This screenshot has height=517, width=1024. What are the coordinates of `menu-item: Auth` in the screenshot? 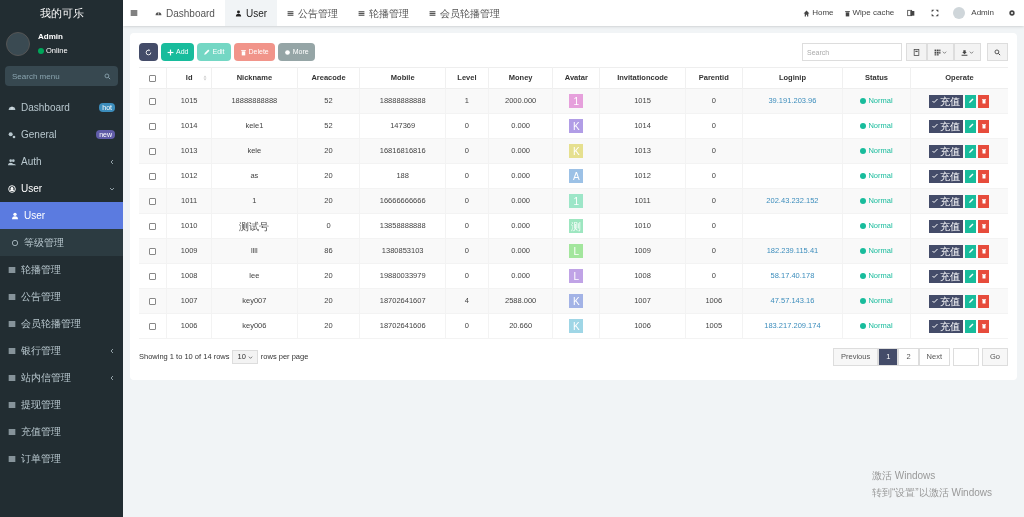 It's located at (61, 161).